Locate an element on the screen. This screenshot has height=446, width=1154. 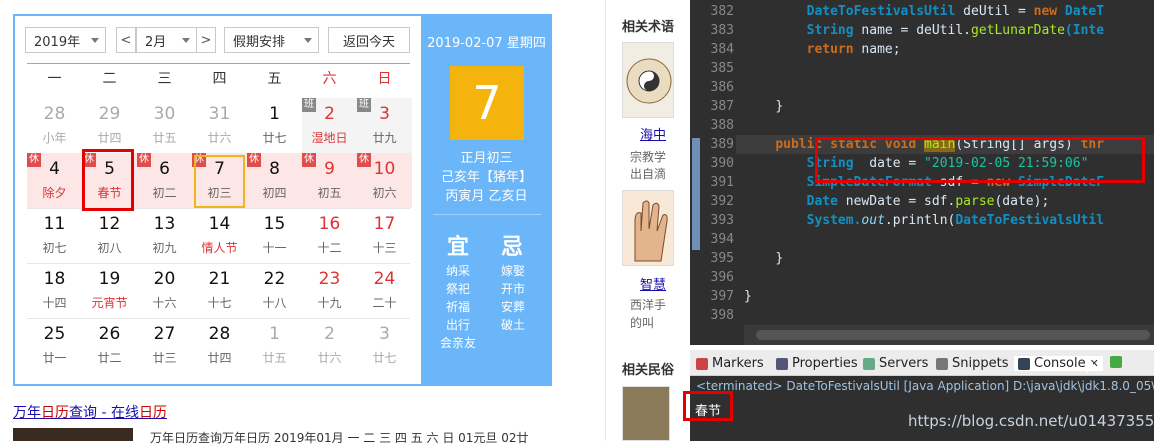
calendar-day-cell: 2 廿六 is located at coordinates (329, 345).